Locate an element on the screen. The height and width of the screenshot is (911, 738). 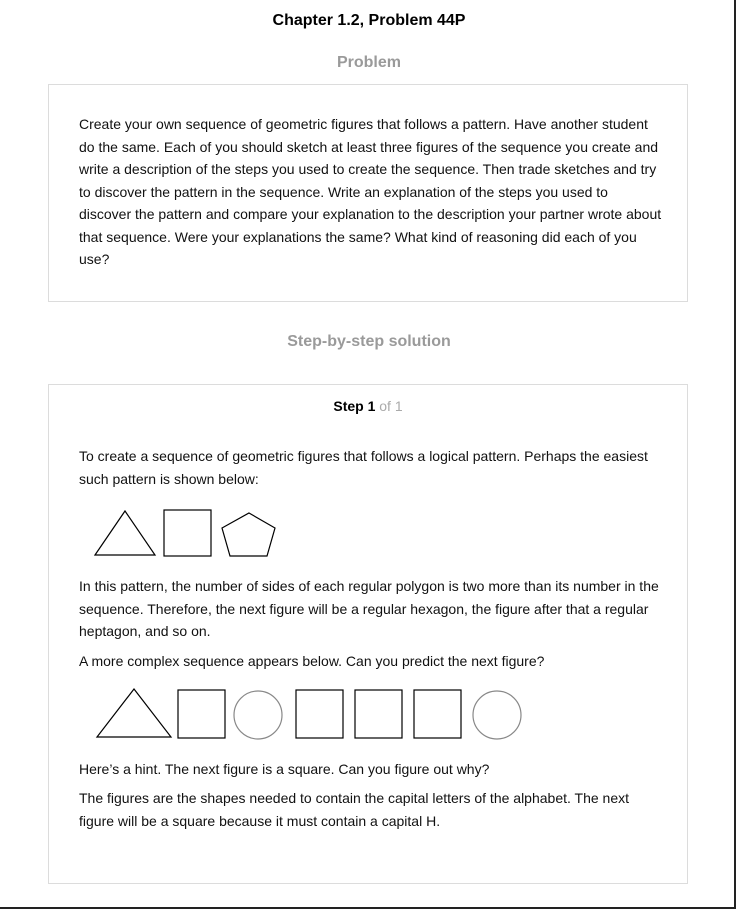
figure-sequence-complex is located at coordinates (308, 714).